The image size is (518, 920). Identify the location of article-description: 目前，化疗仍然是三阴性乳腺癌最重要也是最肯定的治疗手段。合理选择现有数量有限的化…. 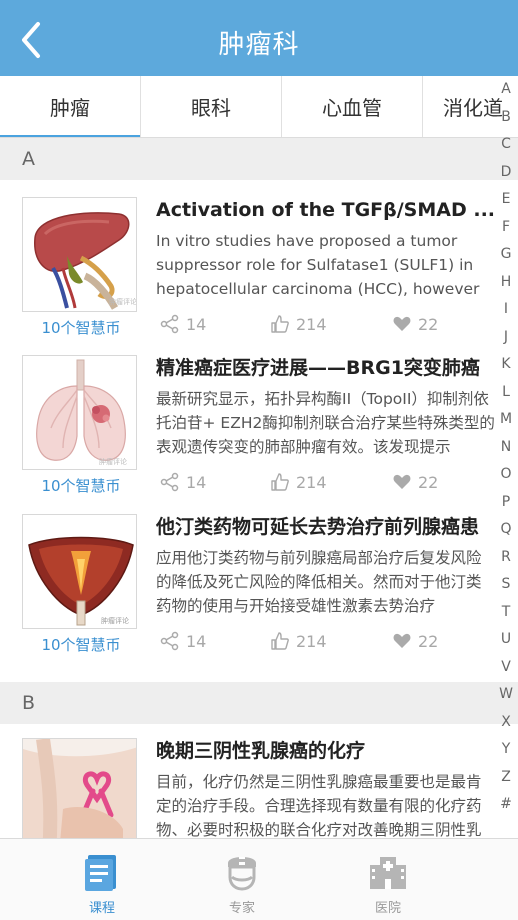
(319, 806).